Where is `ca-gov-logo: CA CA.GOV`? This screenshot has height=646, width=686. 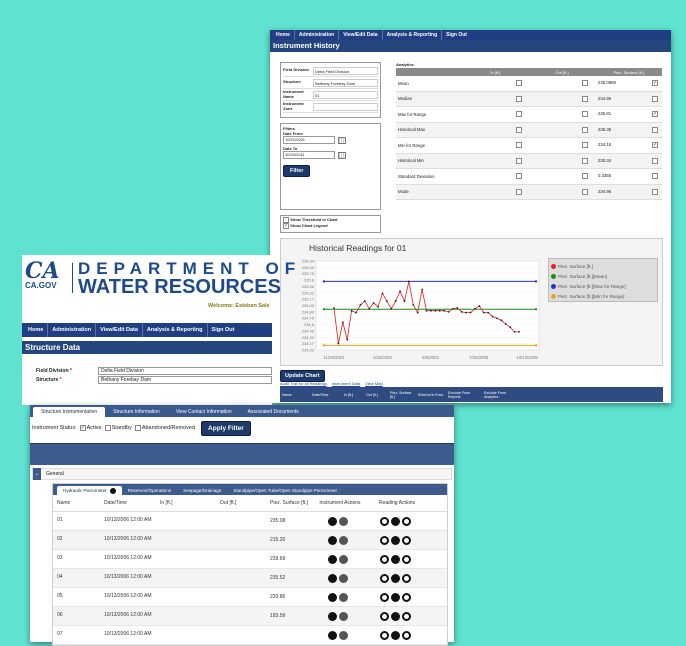
ca-gov-logo: CA CA.GOV is located at coordinates (48, 278).